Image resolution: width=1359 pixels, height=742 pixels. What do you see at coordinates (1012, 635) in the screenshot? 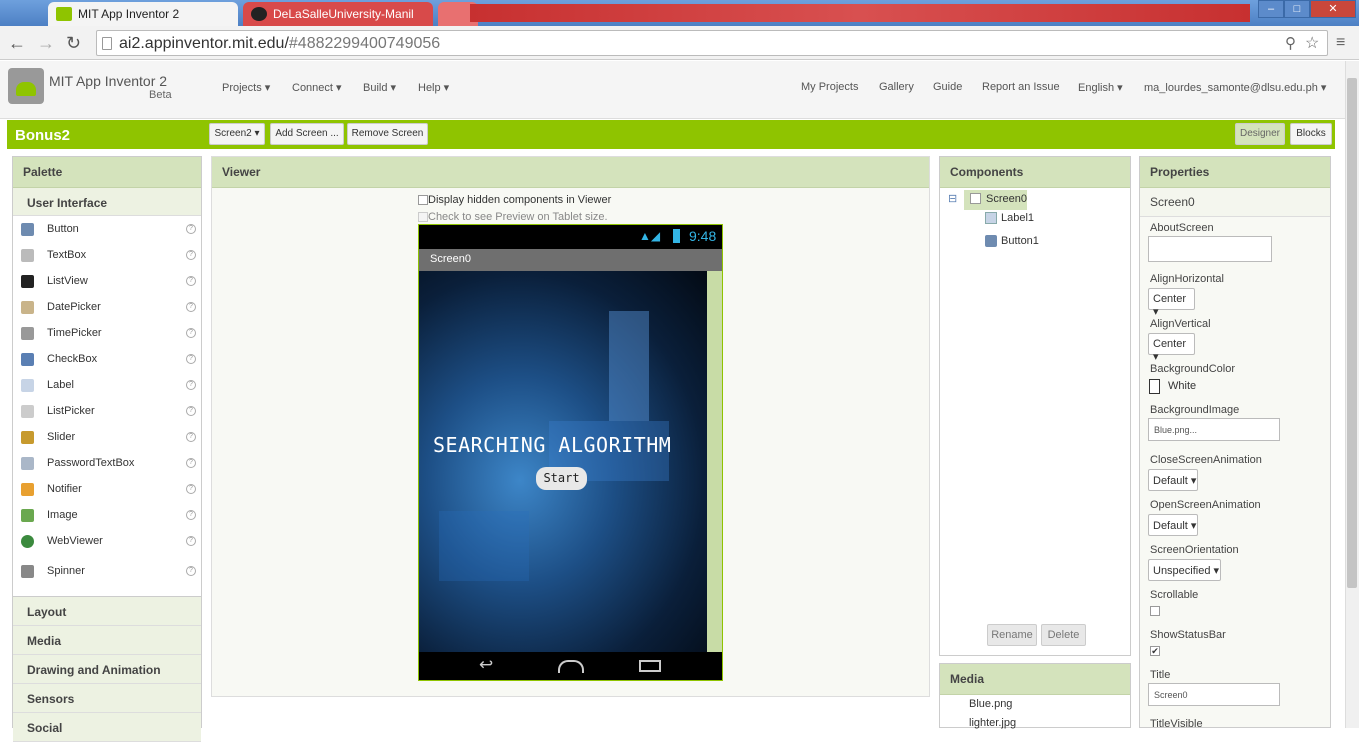
I see `rename-button: Rename` at bounding box center [1012, 635].